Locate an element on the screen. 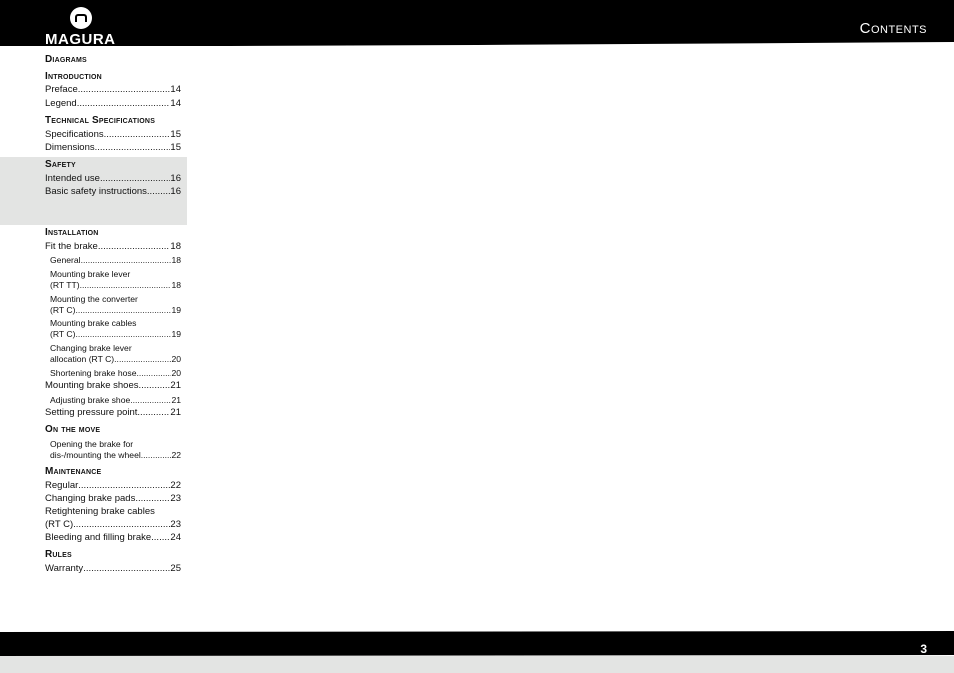 The image size is (954, 673). toc-entry: Mounting brake cables(RT C) 19 is located at coordinates (115, 329).